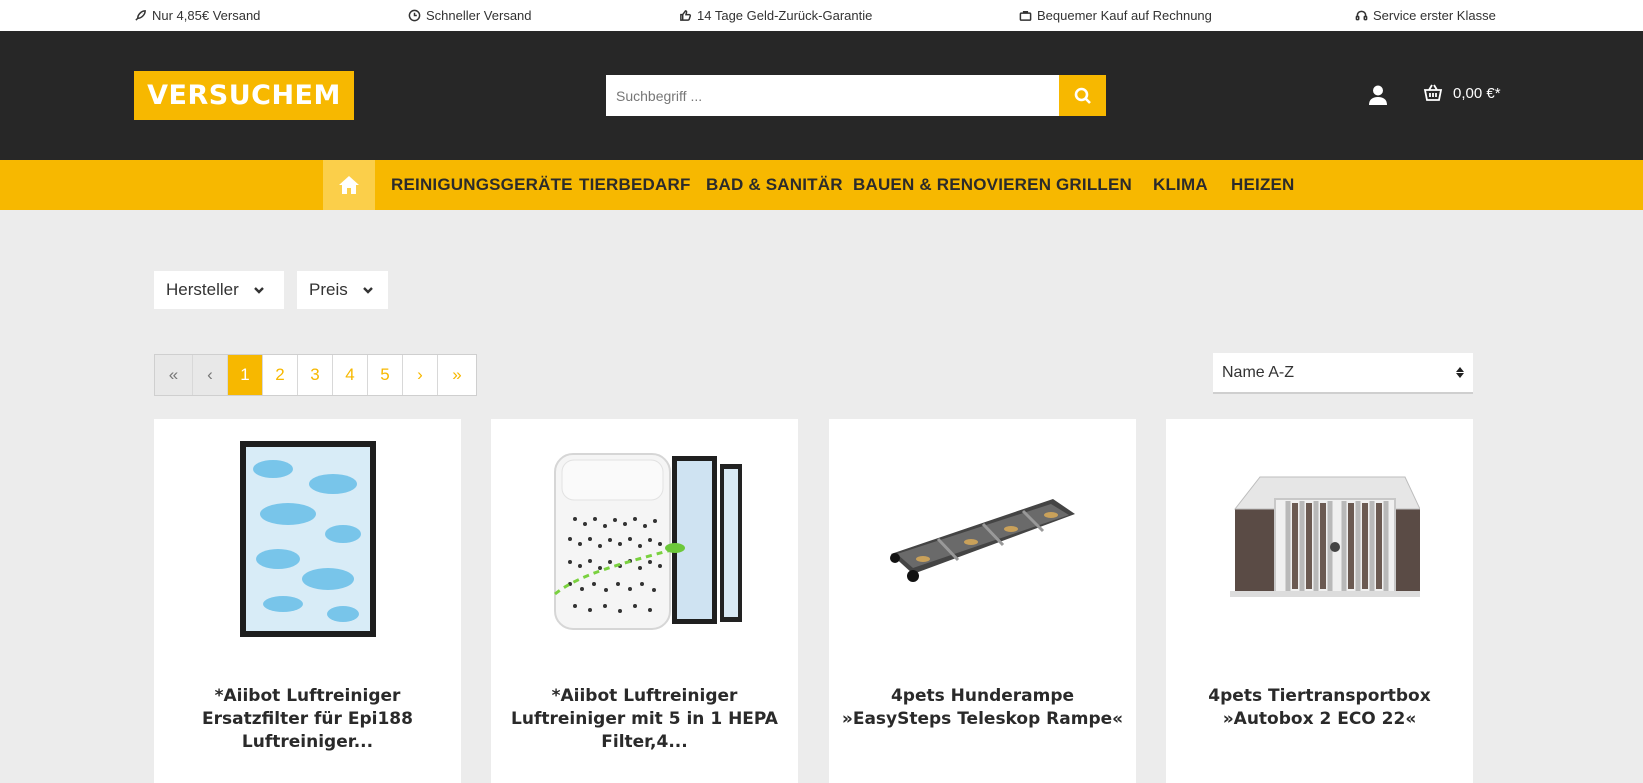 The width and height of the screenshot is (1643, 783). I want to click on air-purifier-image, so click(647, 541).